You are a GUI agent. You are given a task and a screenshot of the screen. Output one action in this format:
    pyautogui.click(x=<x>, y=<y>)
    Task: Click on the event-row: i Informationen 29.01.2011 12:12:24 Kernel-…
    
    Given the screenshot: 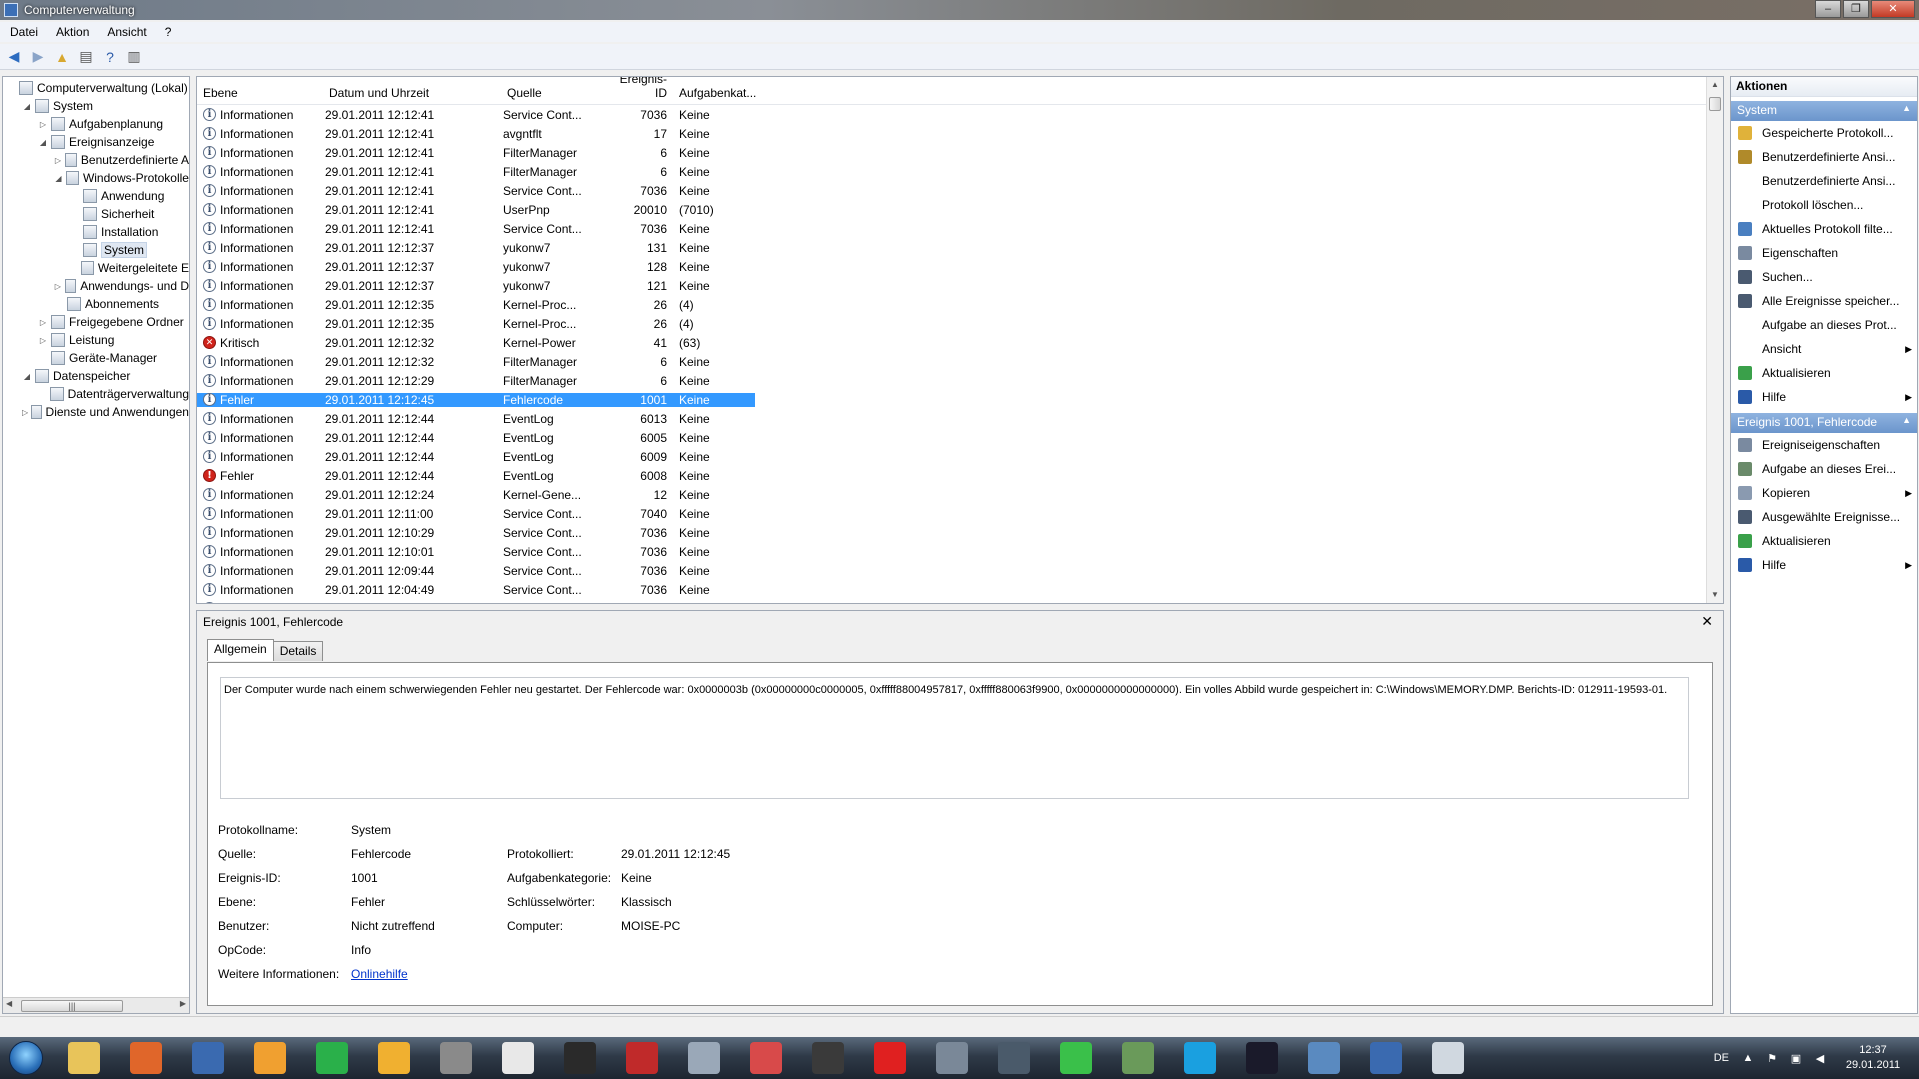 What is the action you would take?
    pyautogui.click(x=960, y=494)
    